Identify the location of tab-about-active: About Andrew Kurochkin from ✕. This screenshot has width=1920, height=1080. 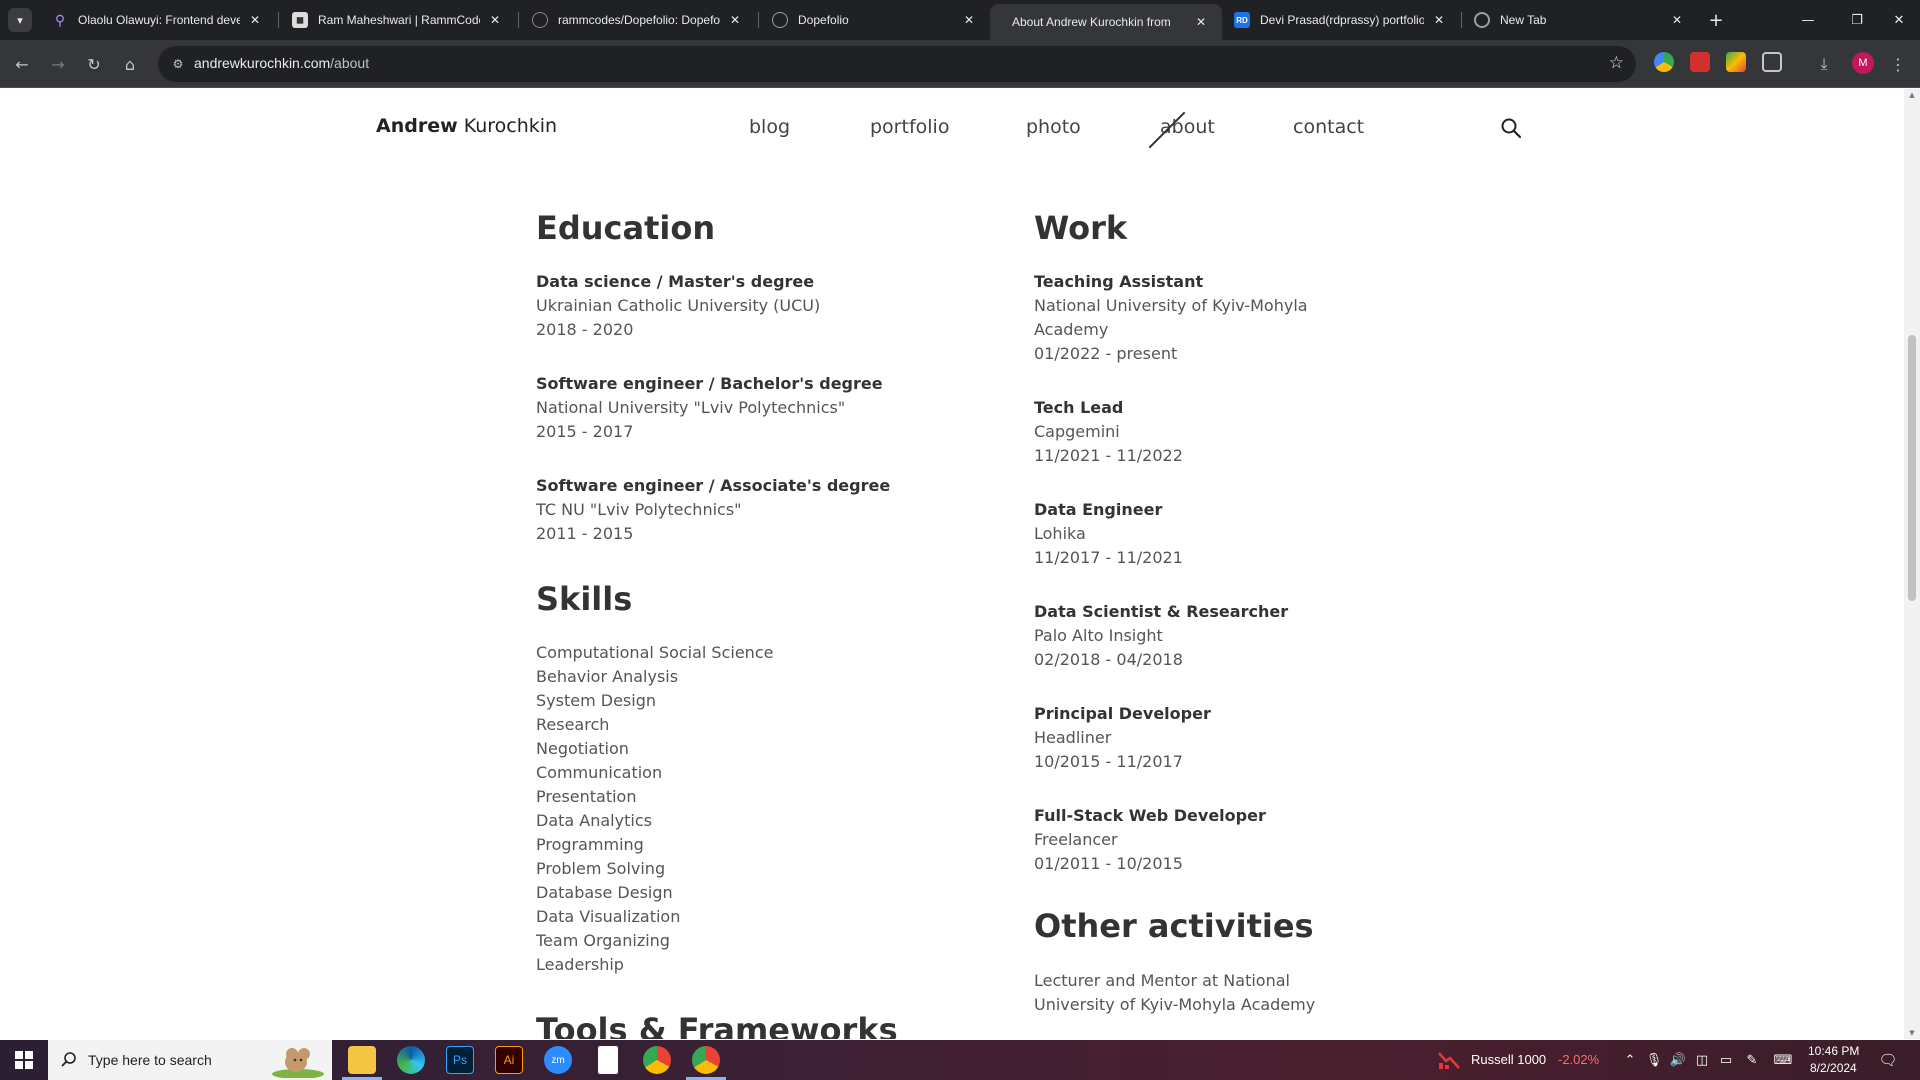
(1106, 22).